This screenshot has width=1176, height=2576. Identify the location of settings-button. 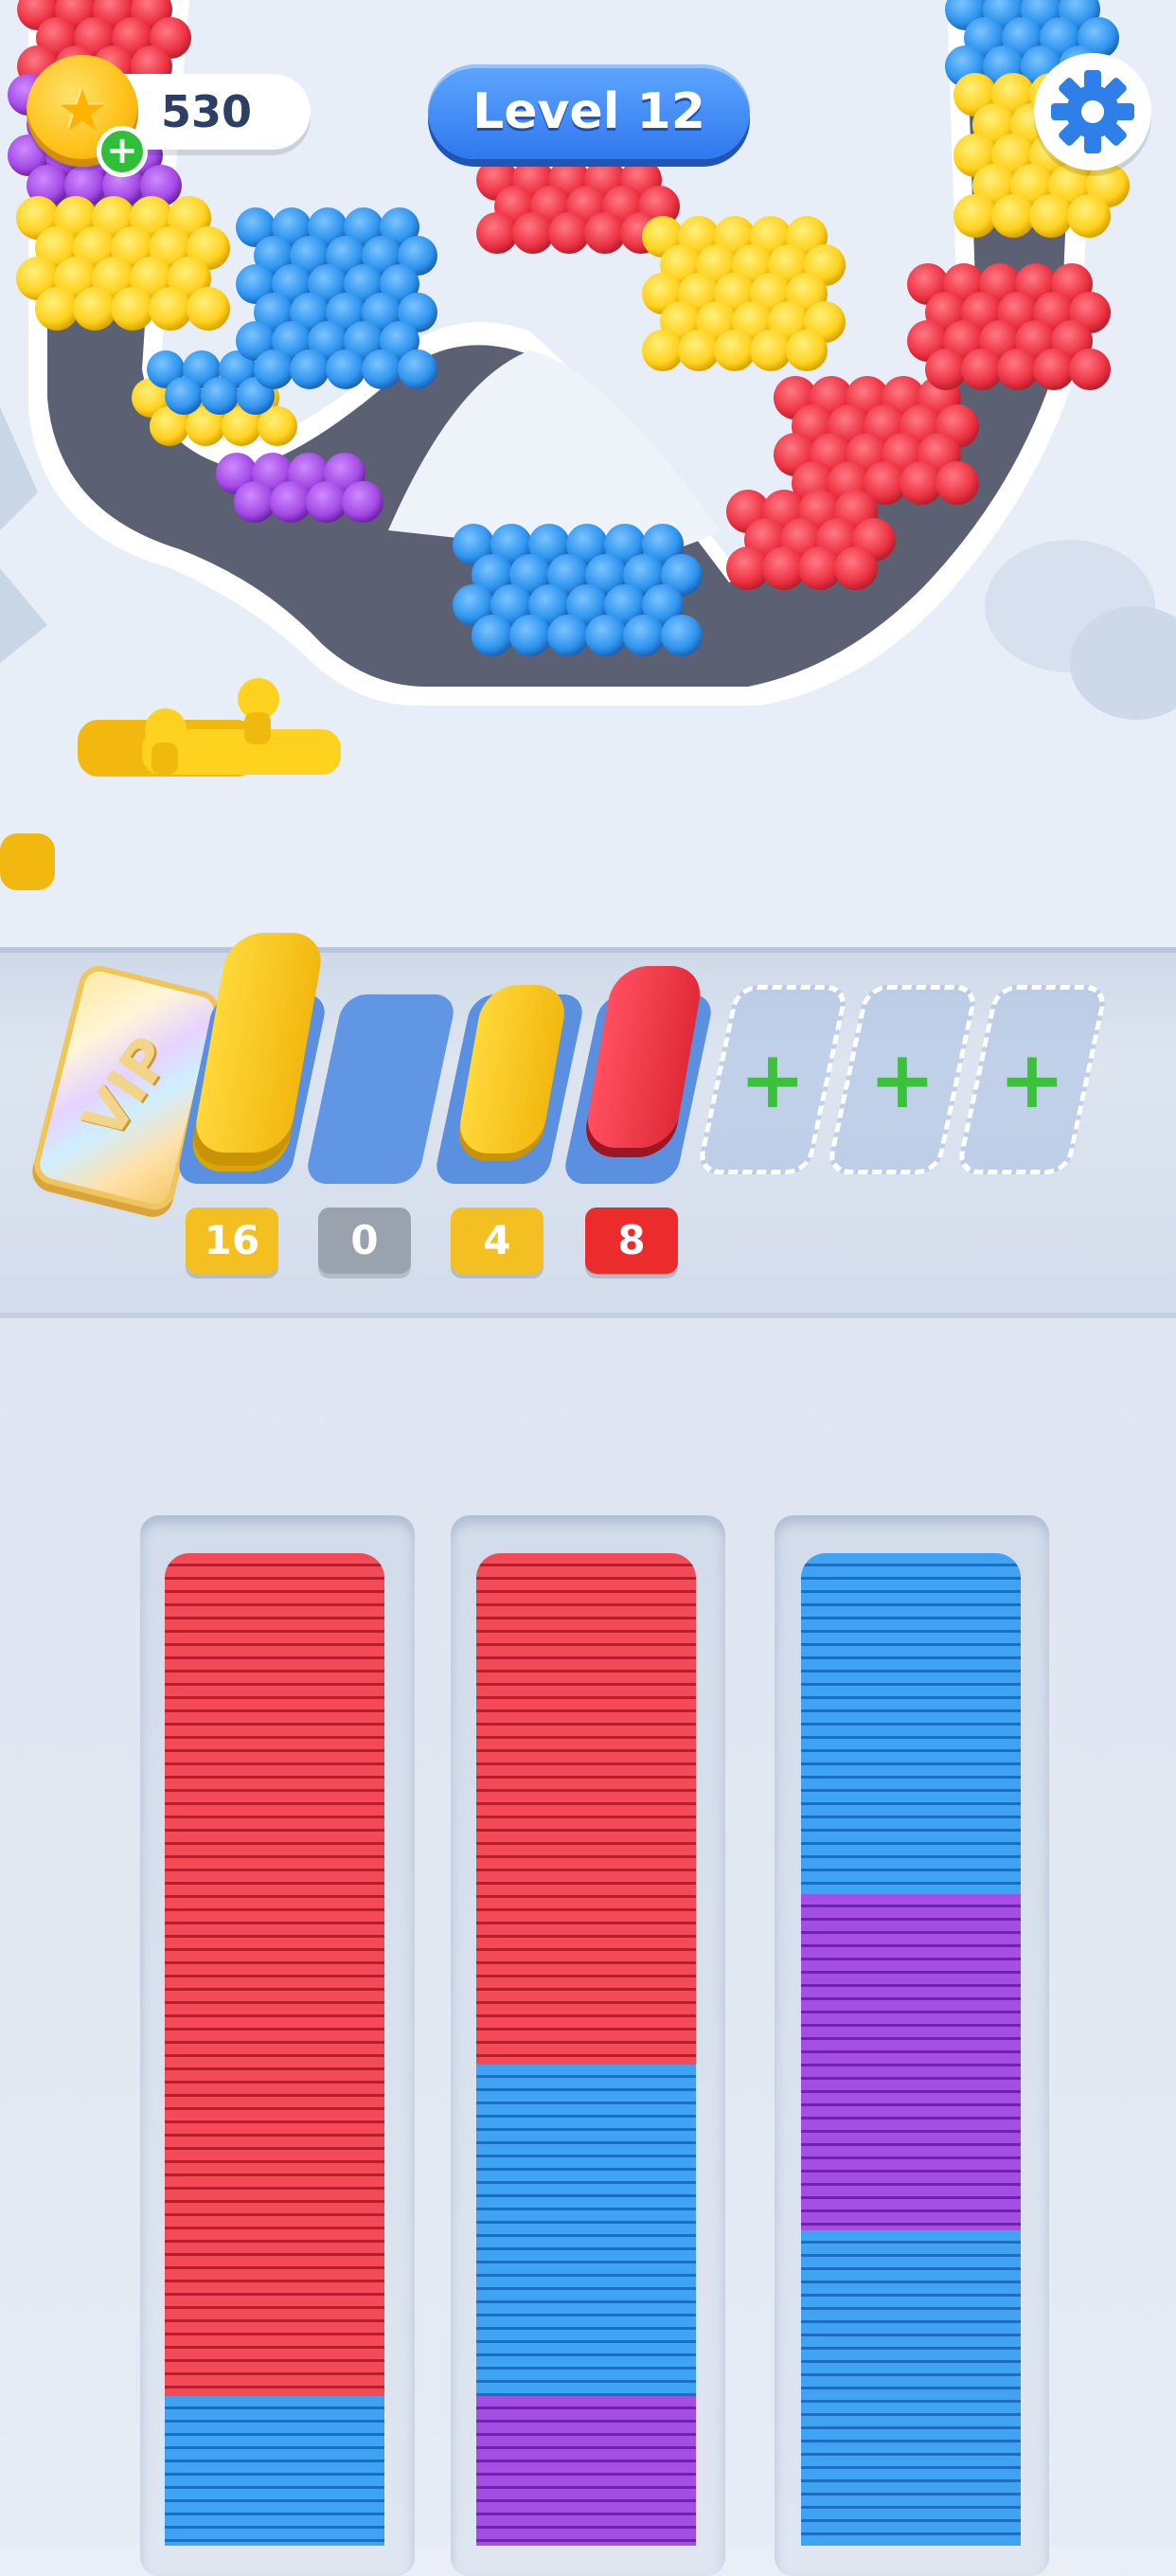
(1092, 111).